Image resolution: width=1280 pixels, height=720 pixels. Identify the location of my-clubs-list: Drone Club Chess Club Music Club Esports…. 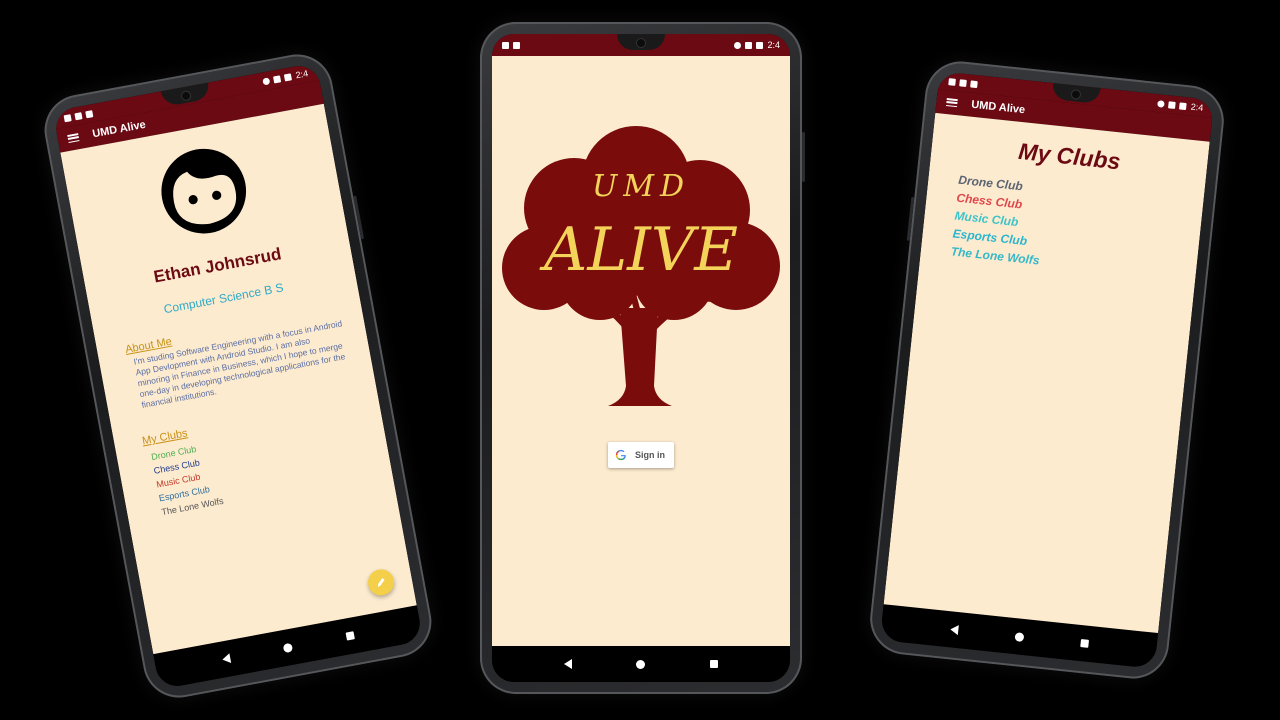
(1077, 228).